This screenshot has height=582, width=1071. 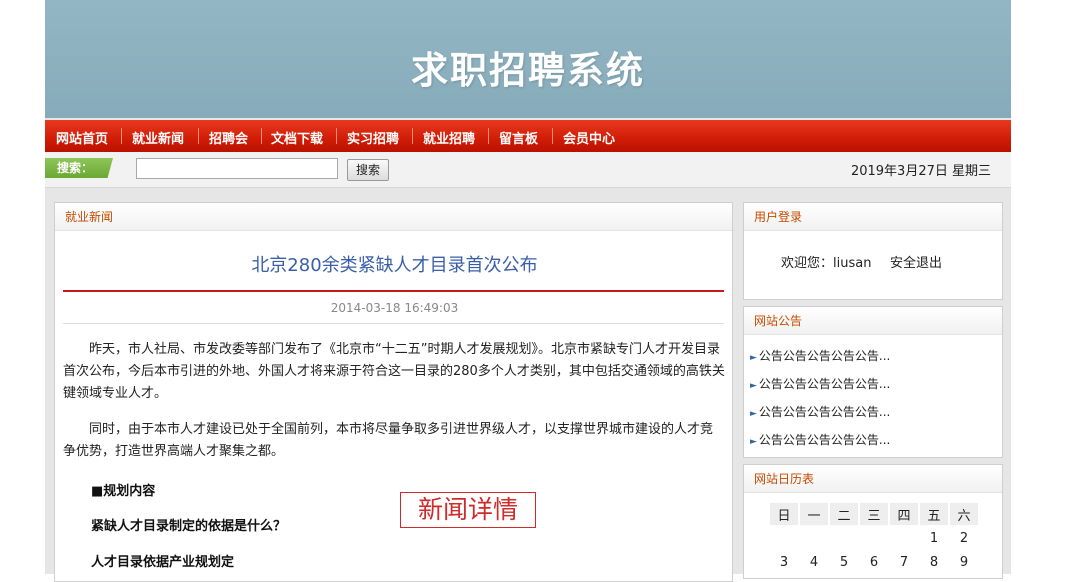 I want to click on panel-title: 网站公告, so click(x=873, y=321).